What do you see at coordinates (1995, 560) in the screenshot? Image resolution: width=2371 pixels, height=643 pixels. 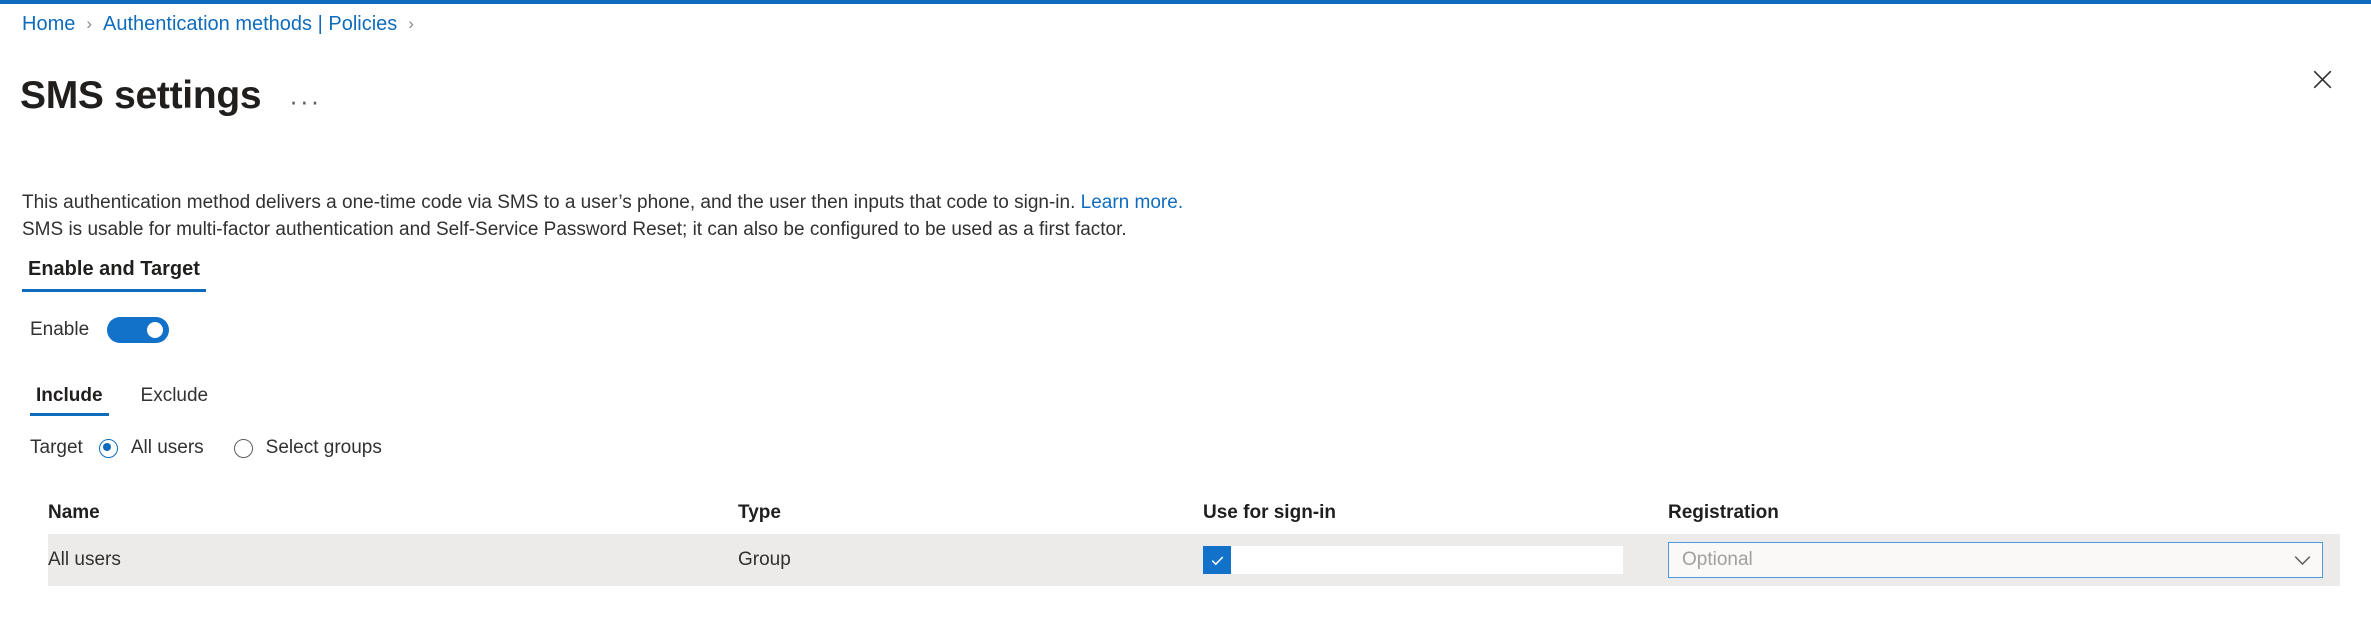 I see `registration-dropdown: Optional` at bounding box center [1995, 560].